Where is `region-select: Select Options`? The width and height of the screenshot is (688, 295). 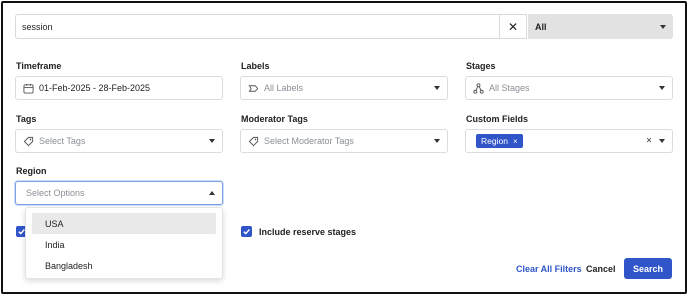
region-select: Select Options is located at coordinates (119, 193).